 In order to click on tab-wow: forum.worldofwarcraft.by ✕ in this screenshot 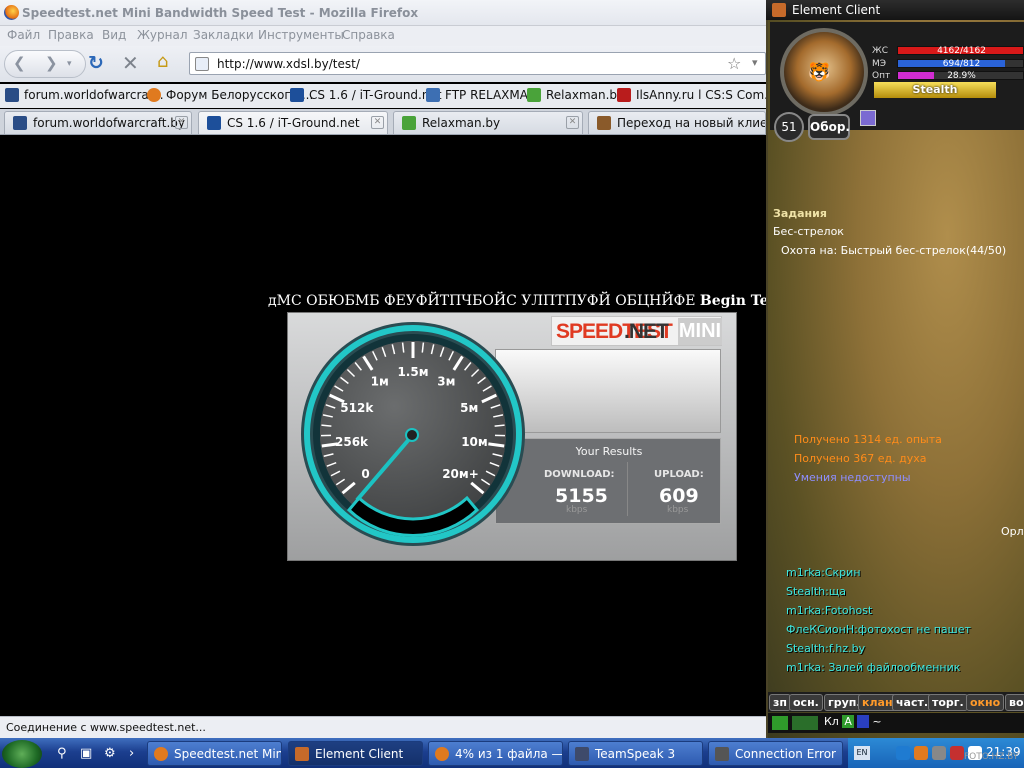, I will do `click(98, 122)`.